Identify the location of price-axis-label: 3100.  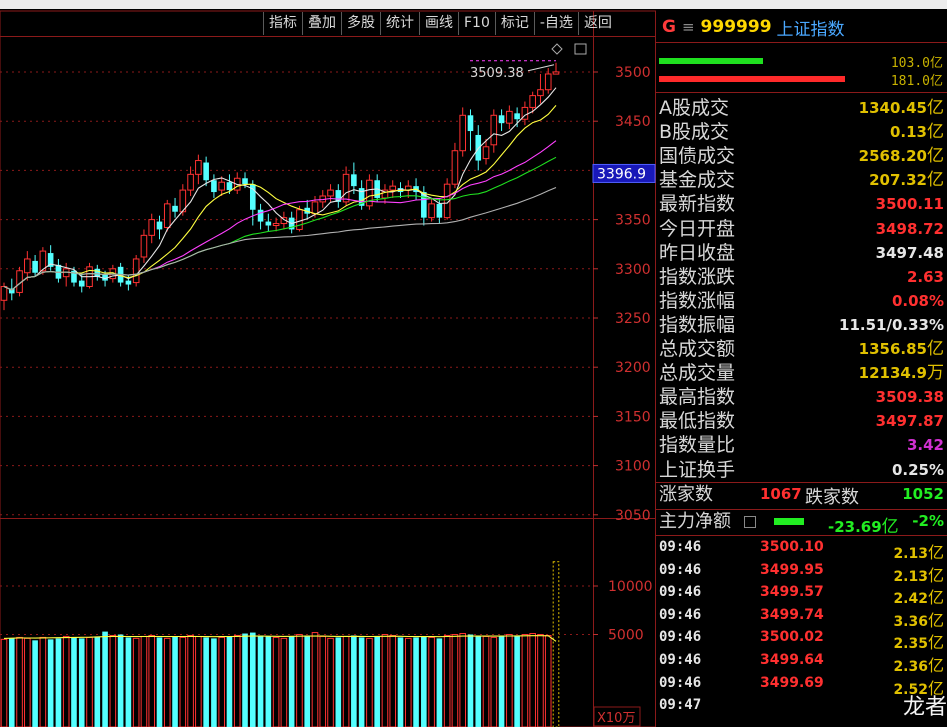
(633, 467).